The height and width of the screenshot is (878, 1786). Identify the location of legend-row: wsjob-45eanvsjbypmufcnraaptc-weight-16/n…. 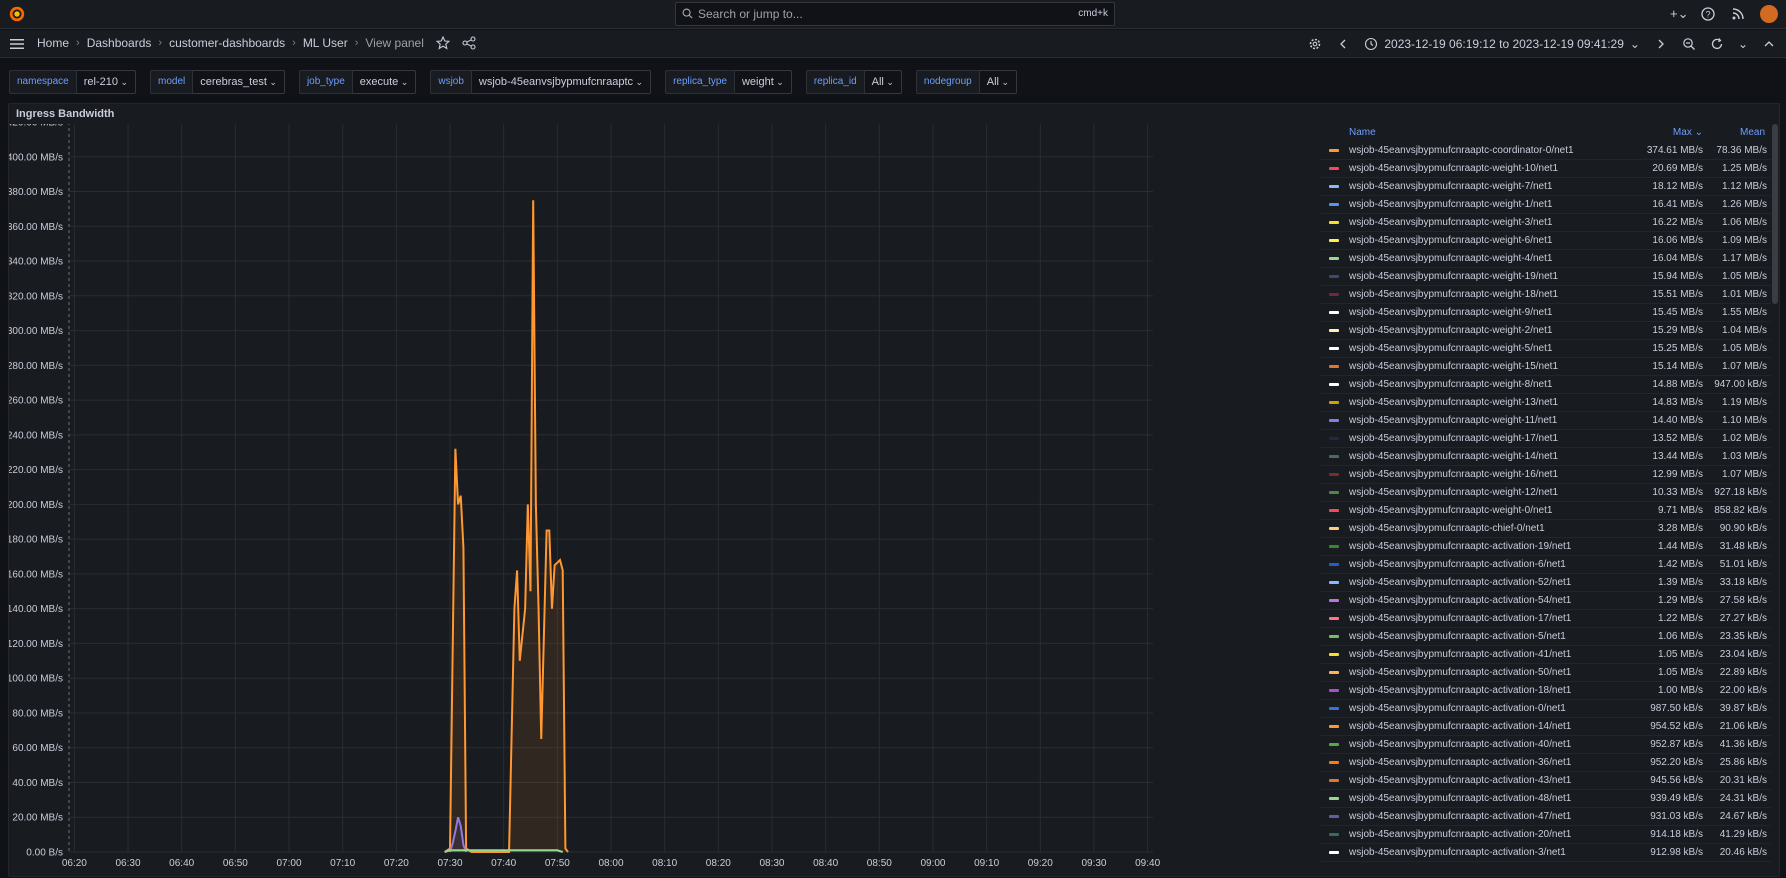
(1546, 475).